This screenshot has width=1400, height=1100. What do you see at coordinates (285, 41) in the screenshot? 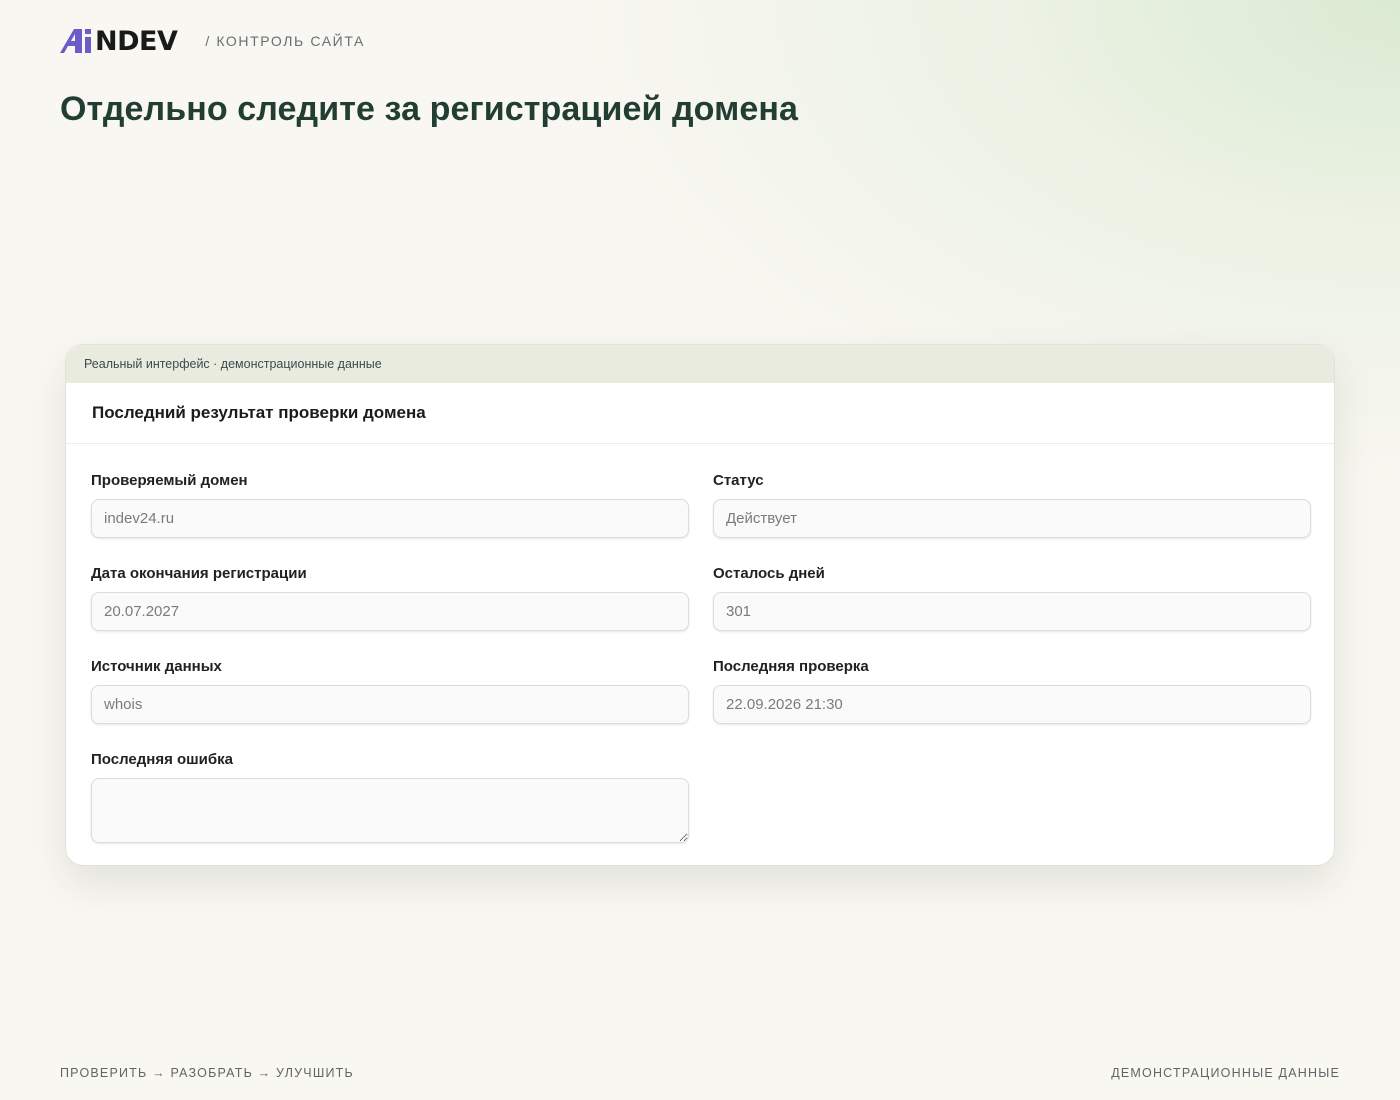
I see `section-label: / КОНТРОЛЬ САЙТА` at bounding box center [285, 41].